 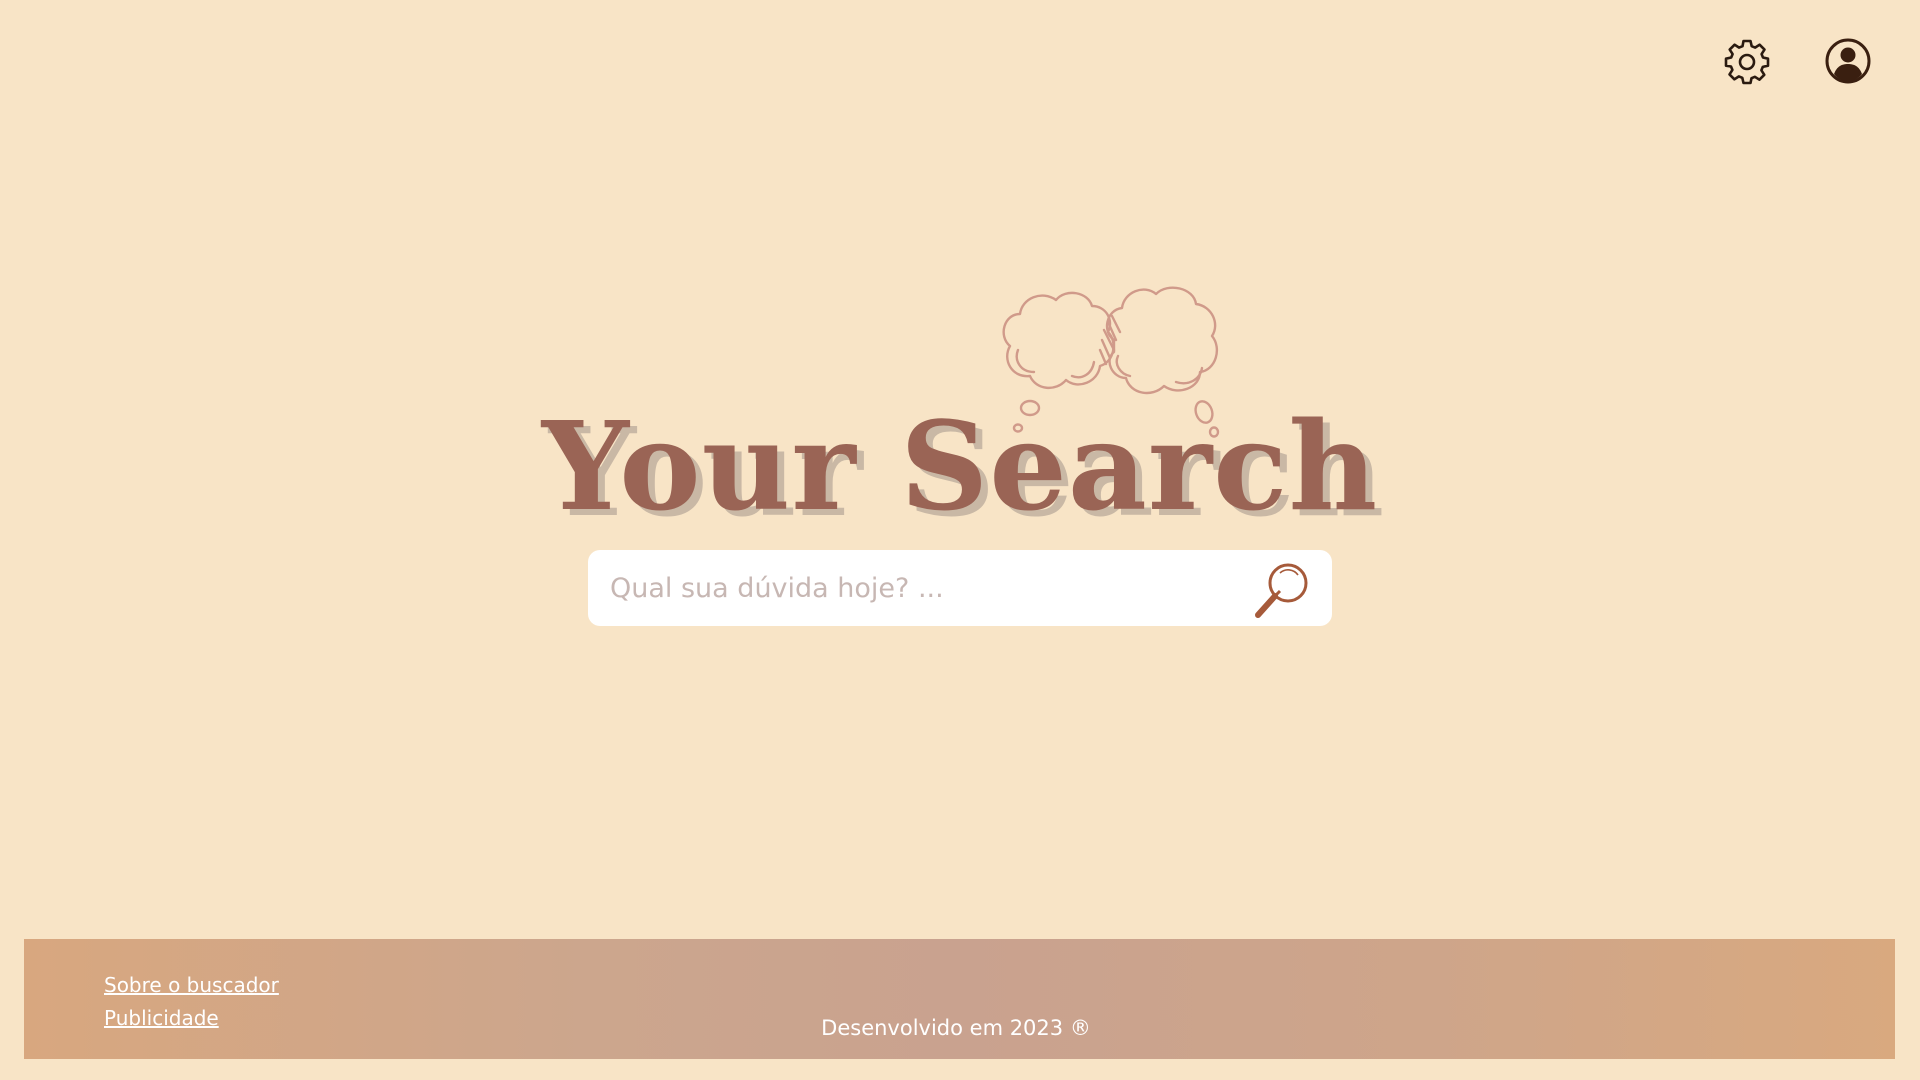 I want to click on user-circle-icon, so click(x=1848, y=61).